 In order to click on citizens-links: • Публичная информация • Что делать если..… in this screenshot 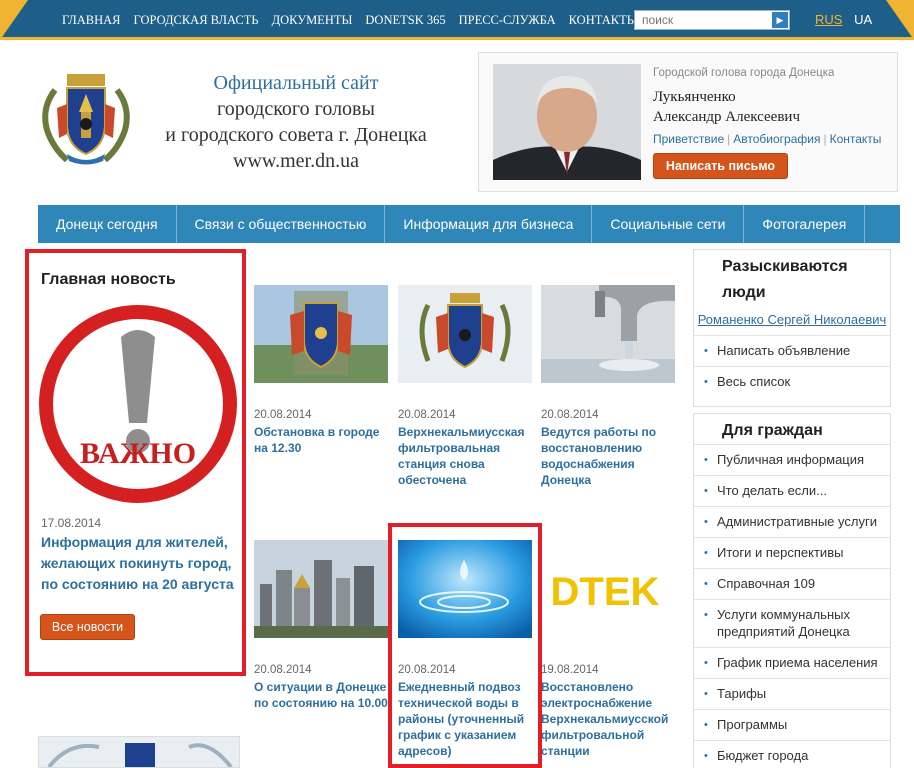, I will do `click(792, 606)`.